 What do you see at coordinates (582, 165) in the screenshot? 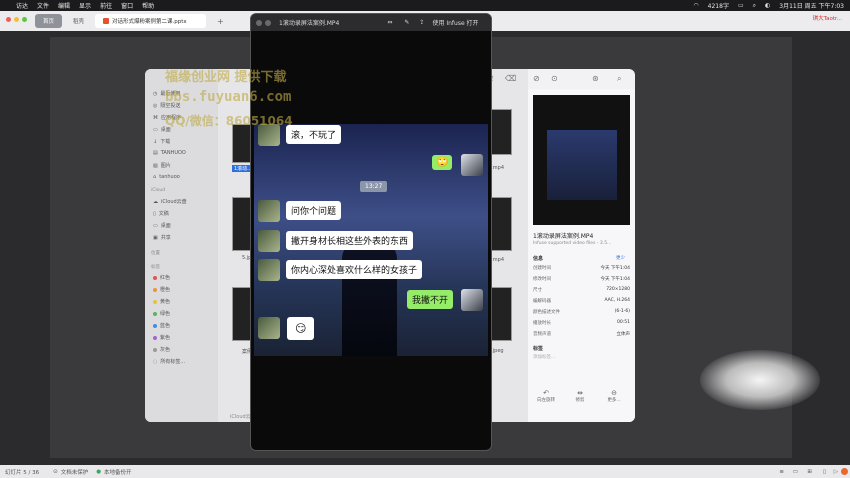
I see `preview-image` at bounding box center [582, 165].